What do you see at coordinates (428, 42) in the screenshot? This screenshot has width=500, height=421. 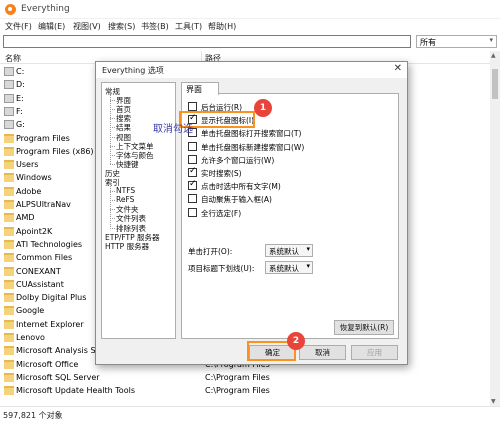 I see `filter-select-value: 所有` at bounding box center [428, 42].